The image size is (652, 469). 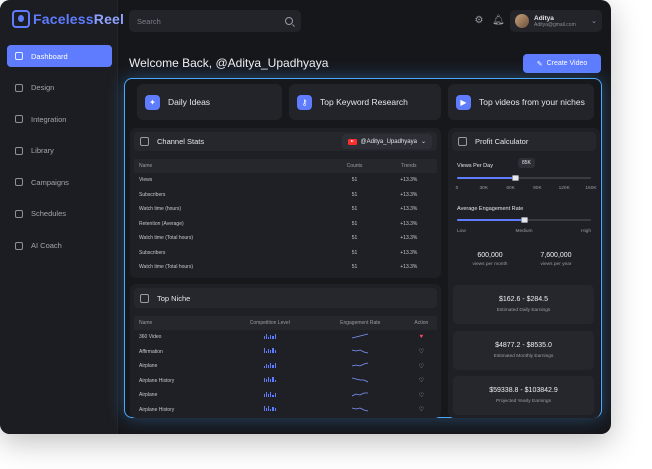 What do you see at coordinates (285, 180) in the screenshot?
I see `table-row: Views 51 +13.3%` at bounding box center [285, 180].